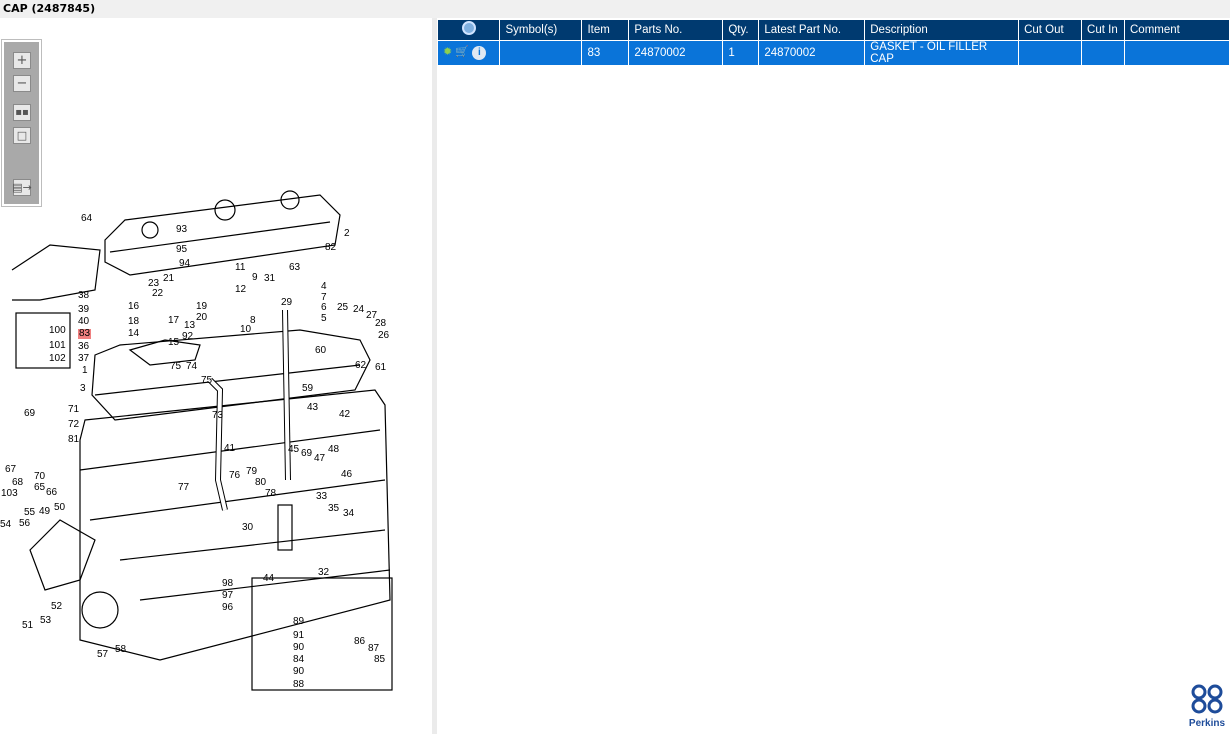 Image resolution: width=1230 pixels, height=734 pixels. What do you see at coordinates (57, 331) in the screenshot?
I see `callout-100: 100` at bounding box center [57, 331].